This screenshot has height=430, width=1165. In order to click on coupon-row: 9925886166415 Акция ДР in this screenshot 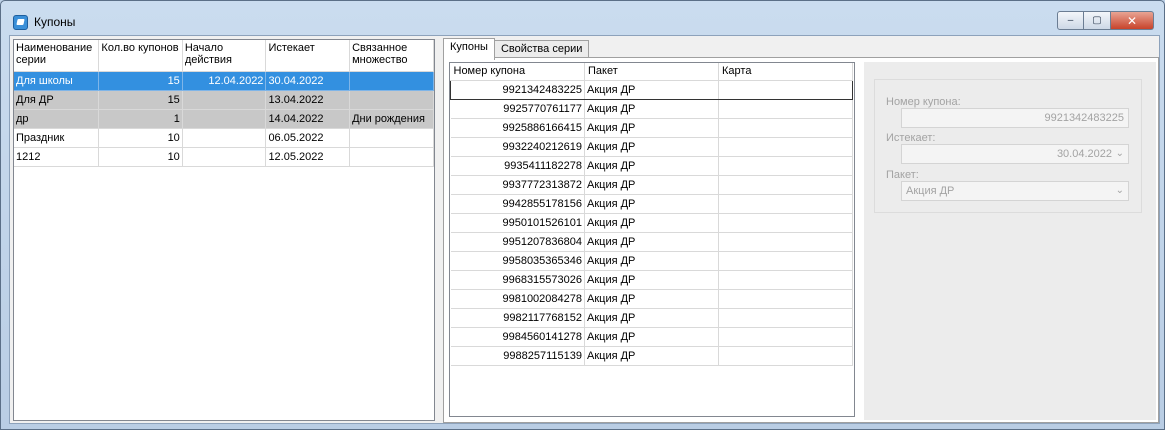, I will do `click(651, 128)`.